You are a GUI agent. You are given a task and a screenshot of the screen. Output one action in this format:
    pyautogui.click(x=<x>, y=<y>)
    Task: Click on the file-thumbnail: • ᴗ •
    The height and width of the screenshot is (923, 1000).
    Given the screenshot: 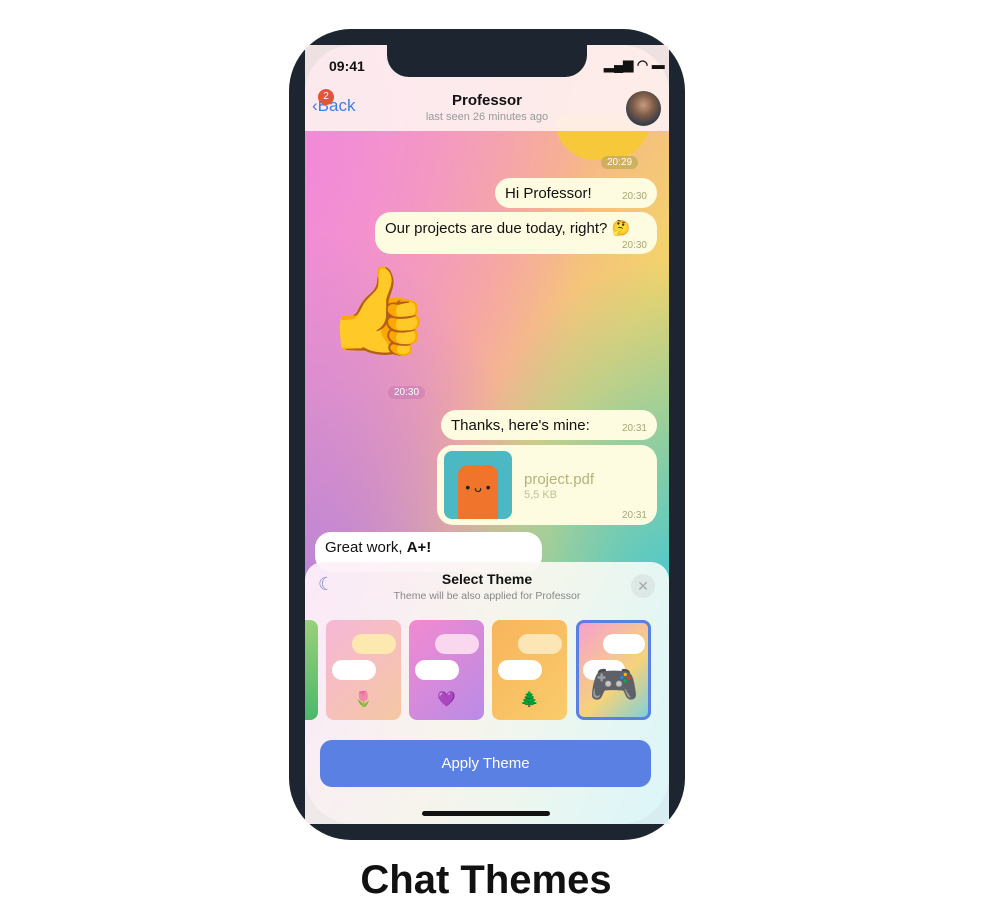 What is the action you would take?
    pyautogui.click(x=478, y=485)
    